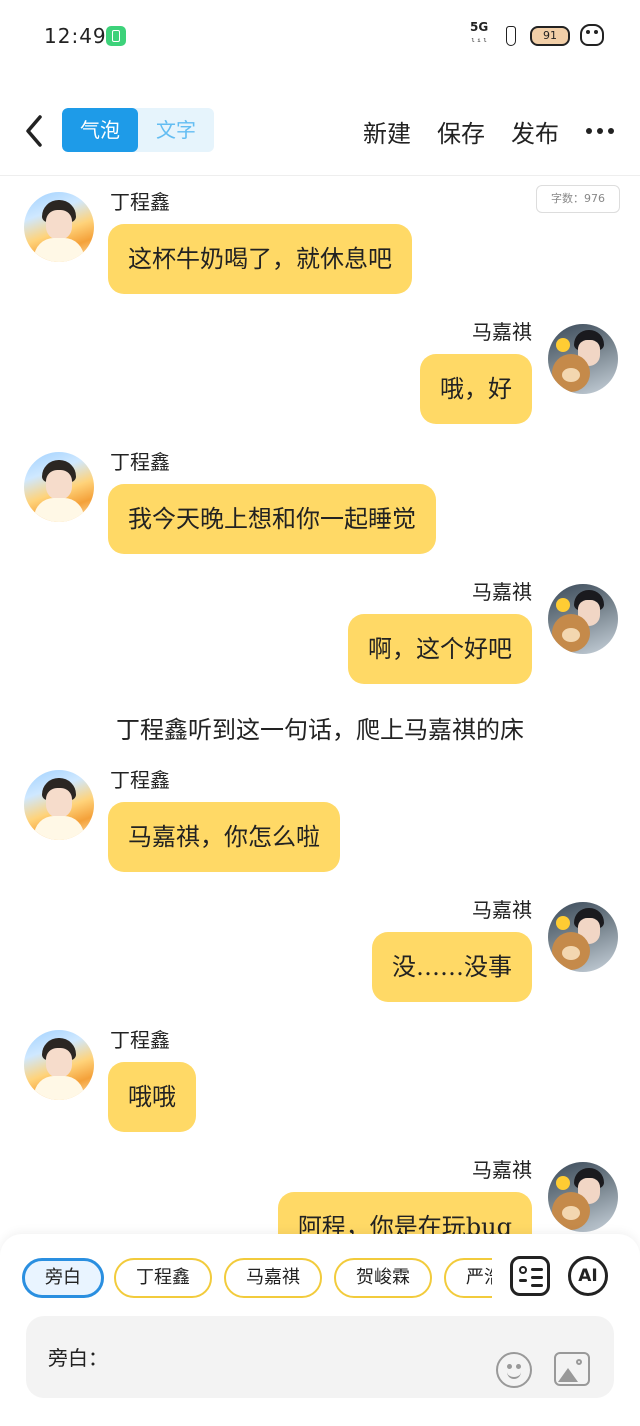 Image resolution: width=640 pixels, height=1426 pixels. Describe the element at coordinates (35, 131) in the screenshot. I see `back-arrow-icon` at that location.